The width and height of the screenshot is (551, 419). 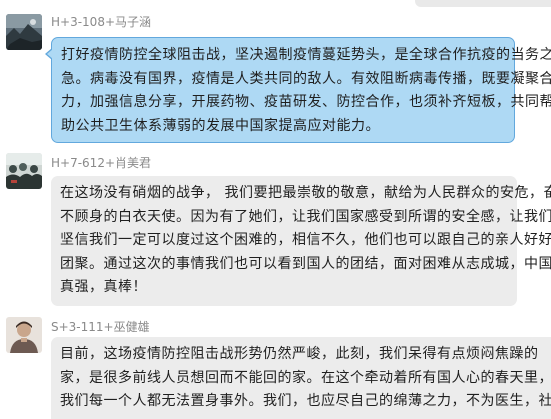 I want to click on message-text-line: 坚信我们一定可以度过这个困难的，相信不久，他们也可以跟自己的亲人好好, so click(x=305, y=240).